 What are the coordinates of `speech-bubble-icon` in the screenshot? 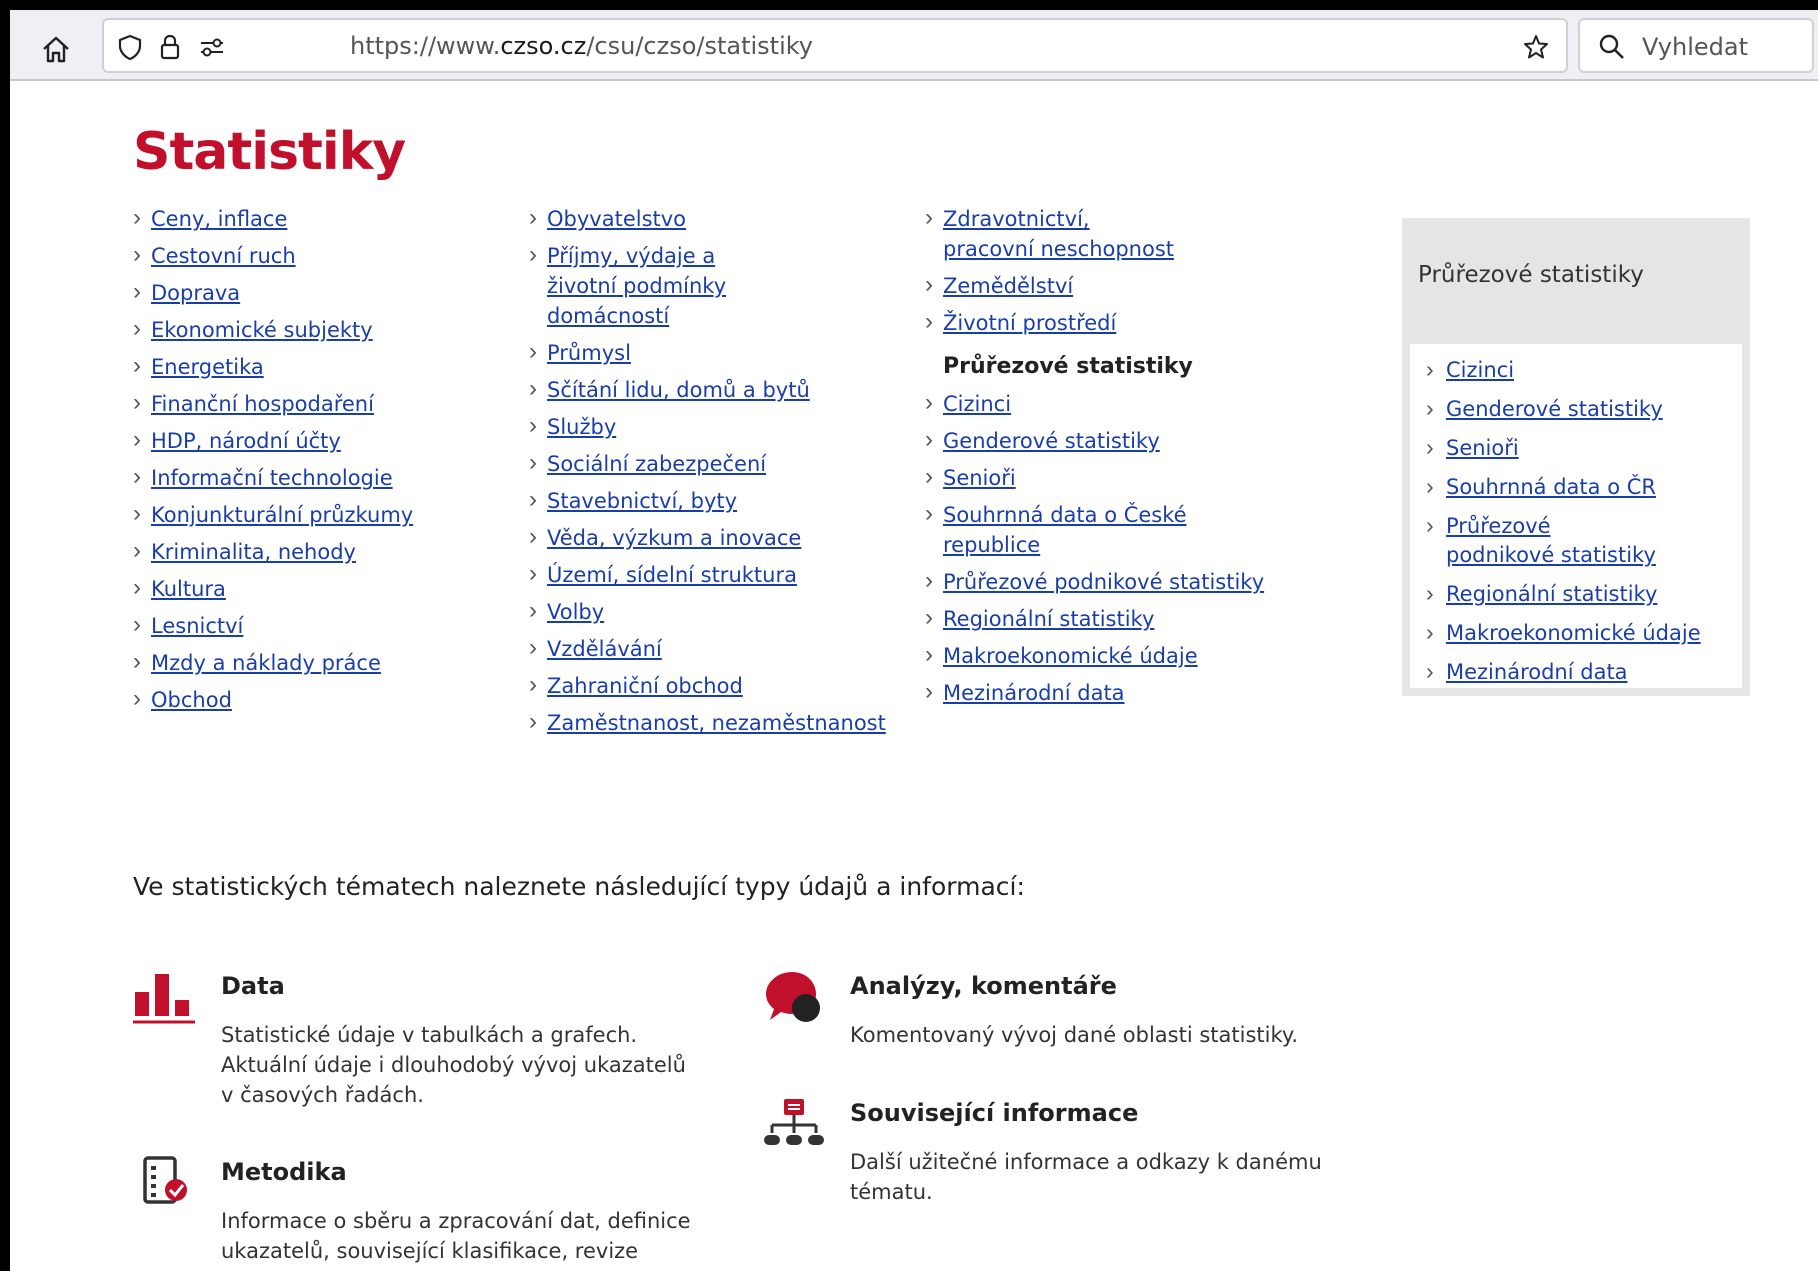 It's located at (793, 997).